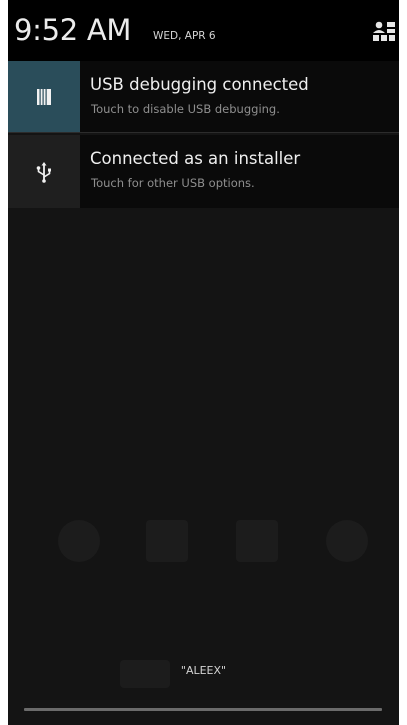 Image resolution: width=407 pixels, height=725 pixels. I want to click on shade-drag-handle, so click(203, 709).